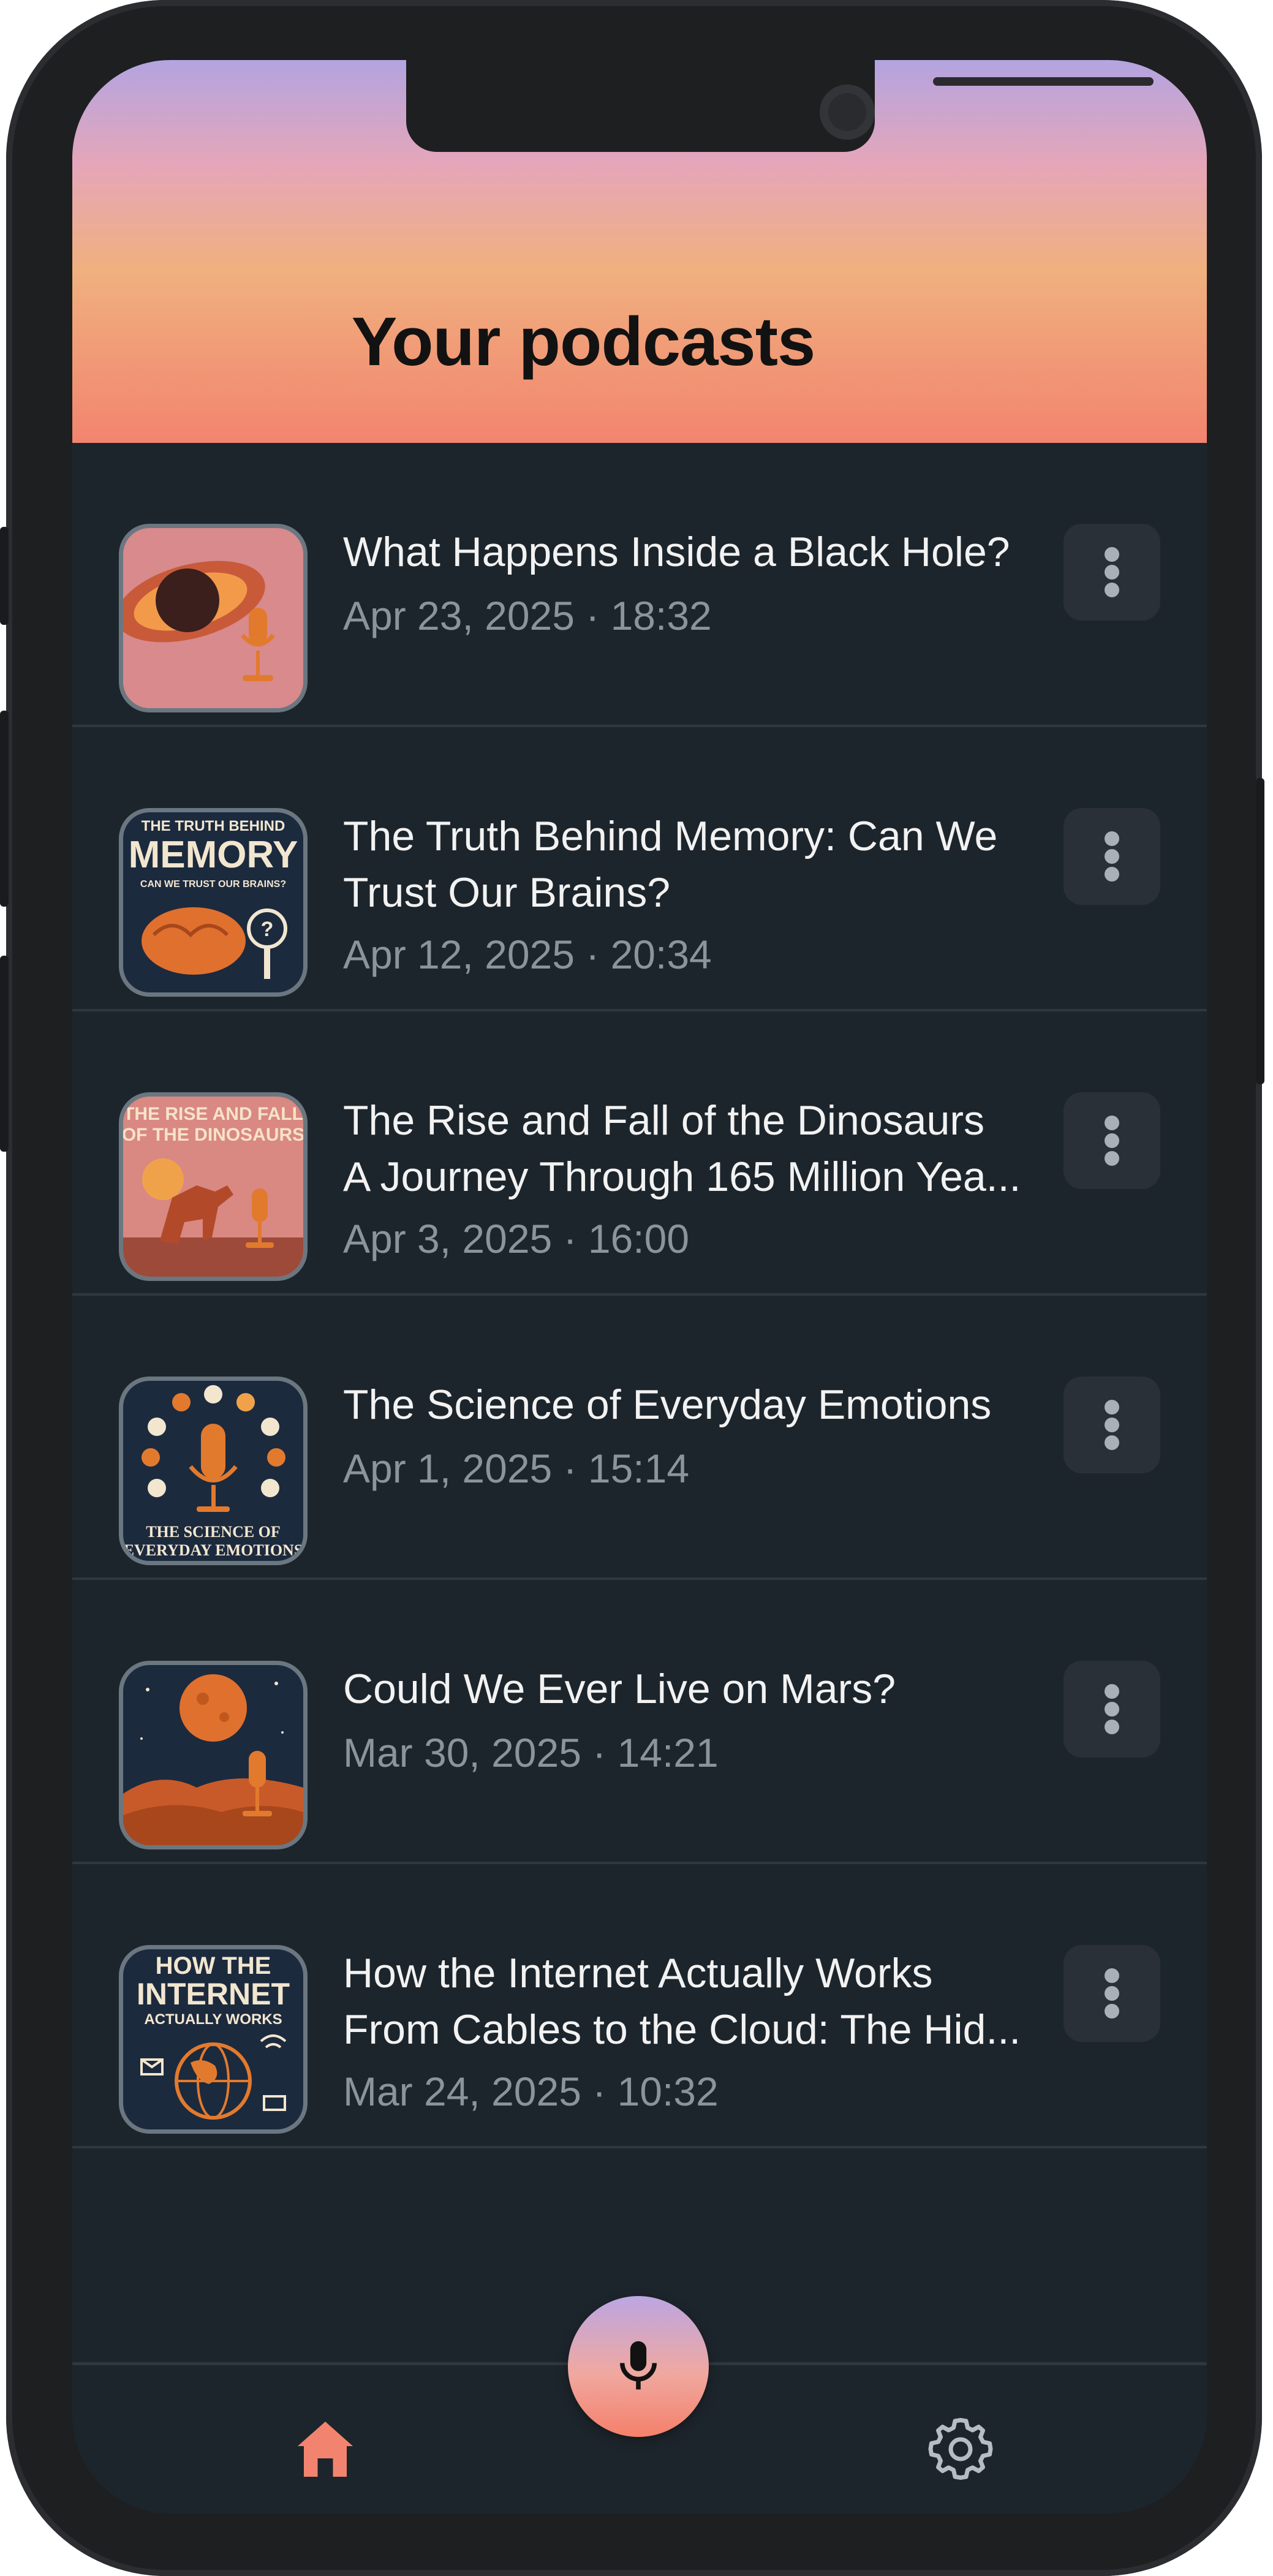 The height and width of the screenshot is (2576, 1273). I want to click on podcast-title-line: How the Internet Actually Works, so click(638, 1973).